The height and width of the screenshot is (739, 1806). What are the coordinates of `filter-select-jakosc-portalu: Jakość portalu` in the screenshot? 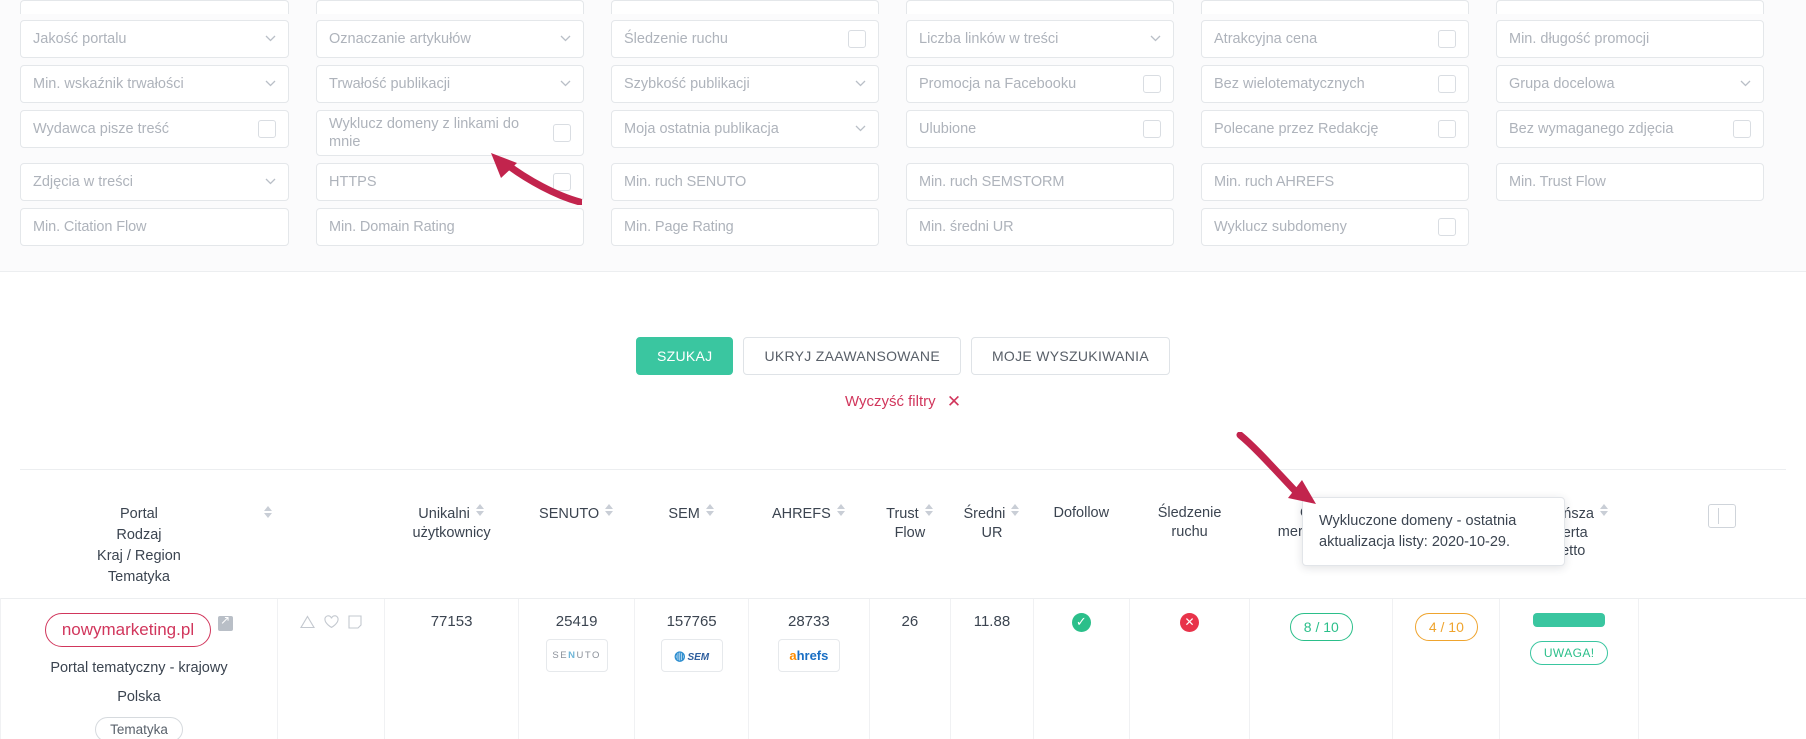 It's located at (154, 39).